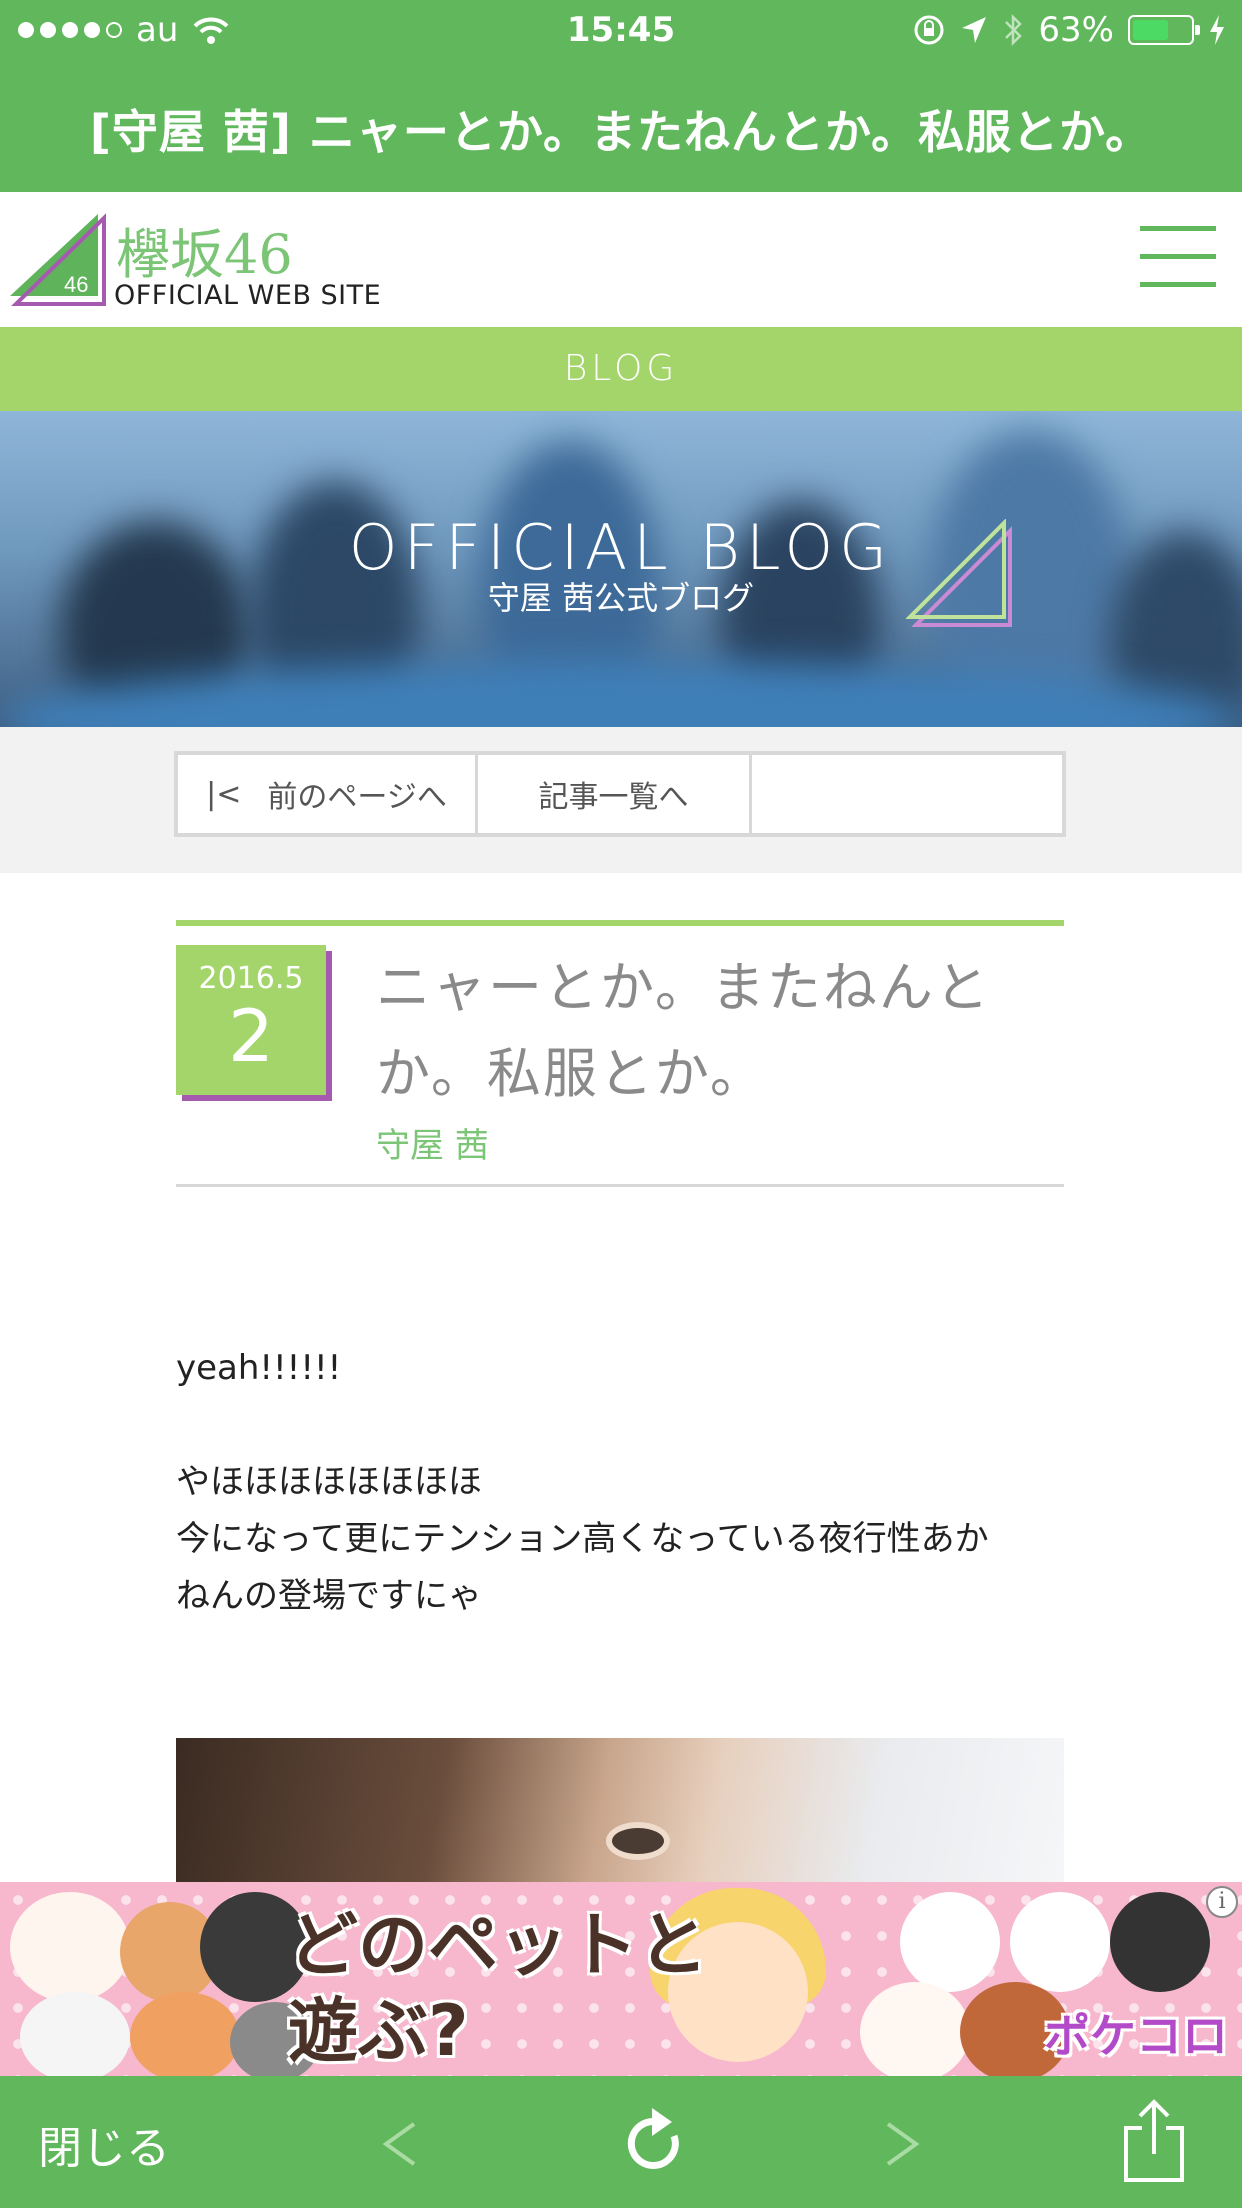 Image resolution: width=1242 pixels, height=2208 pixels. I want to click on ad-headline-line: 遊ぶ?, so click(378, 2031).